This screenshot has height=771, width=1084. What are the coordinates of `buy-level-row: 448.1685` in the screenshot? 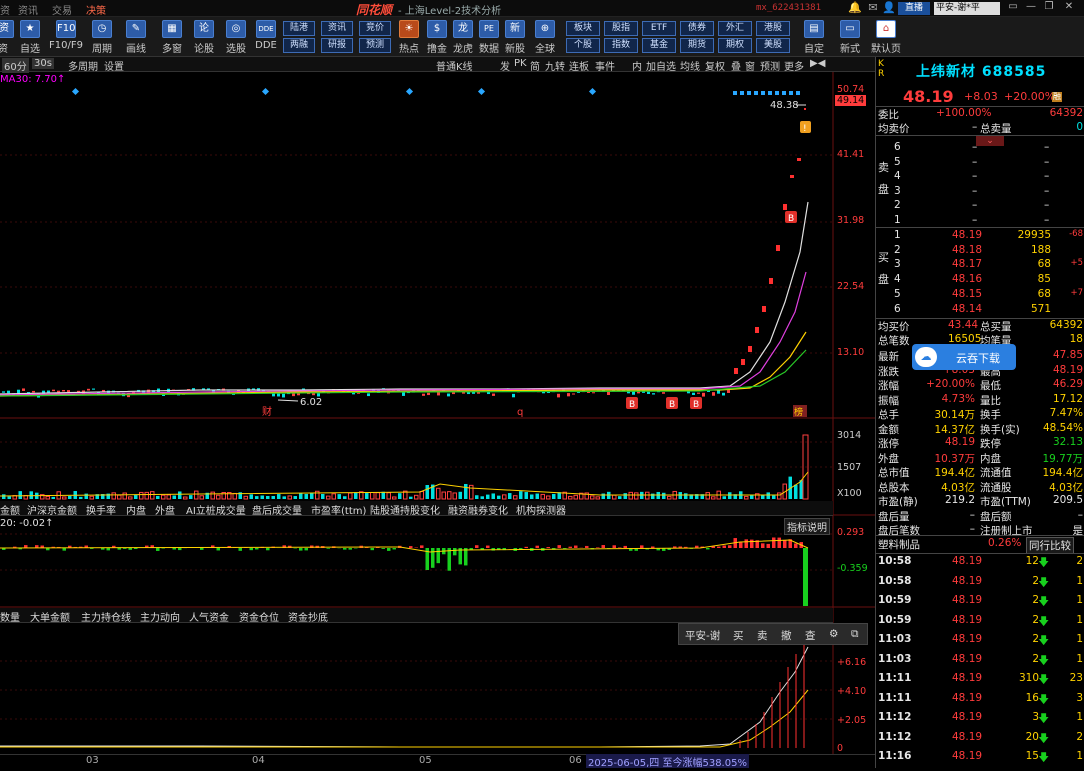 It's located at (980, 280).